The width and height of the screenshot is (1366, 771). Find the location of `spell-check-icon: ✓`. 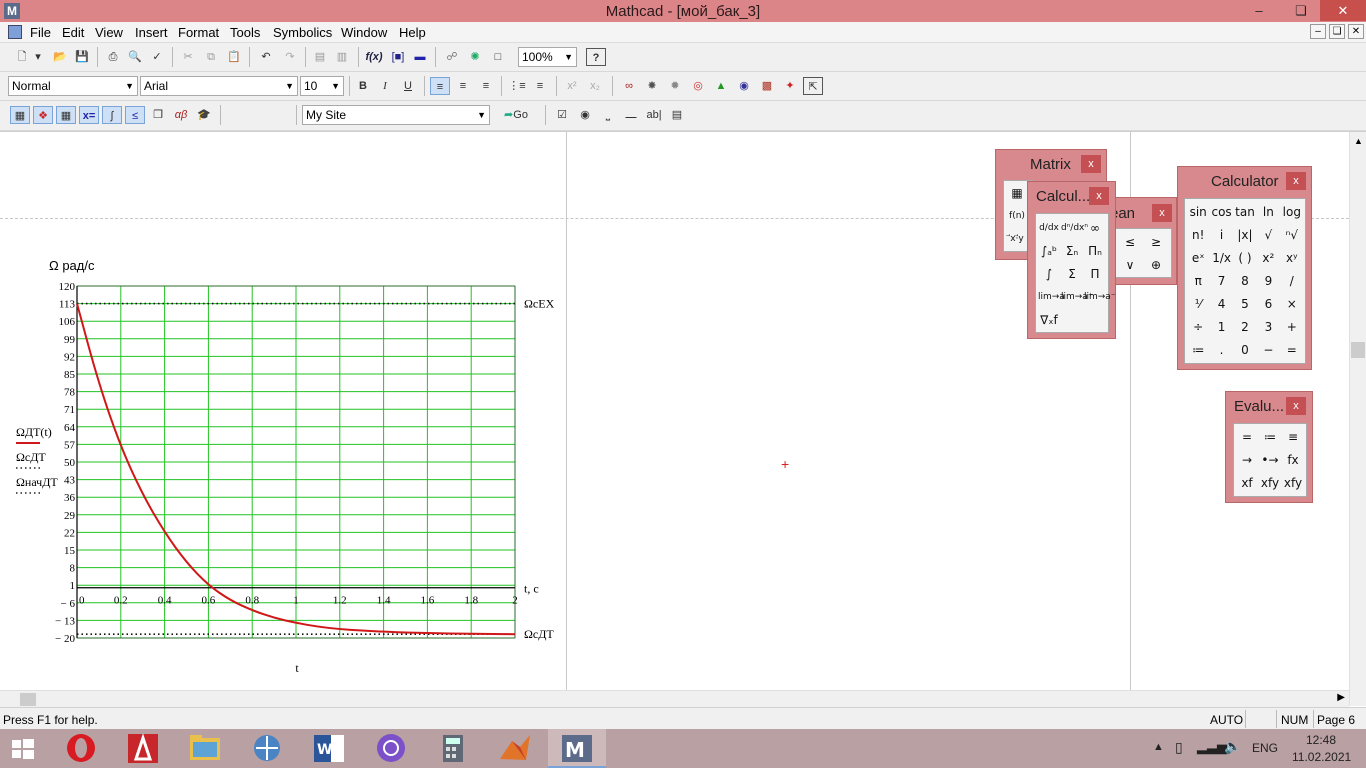

spell-check-icon: ✓ is located at coordinates (157, 57).